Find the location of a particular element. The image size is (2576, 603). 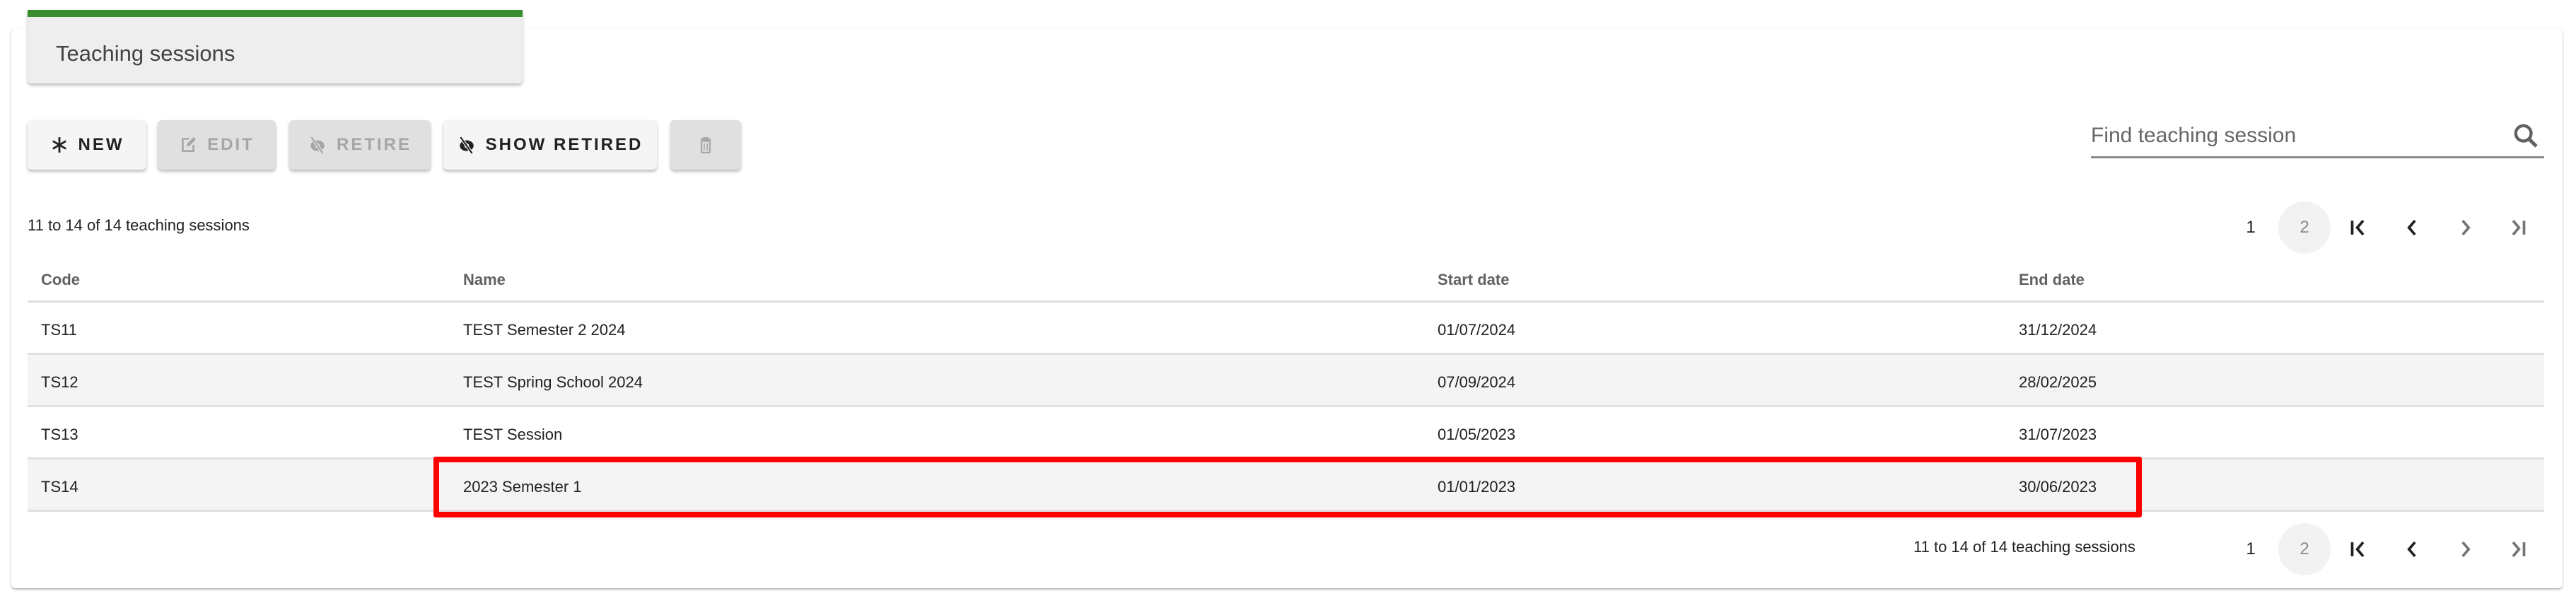

results-summary-bottom: 11 to 14 of 14 teaching sessions is located at coordinates (2024, 547).